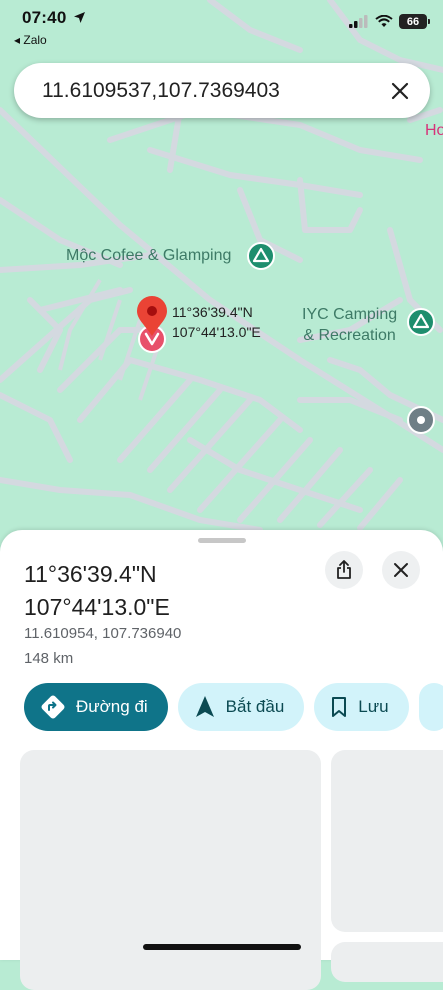 The width and height of the screenshot is (443, 990). What do you see at coordinates (204, 706) in the screenshot?
I see `navigation-arrow-icon` at bounding box center [204, 706].